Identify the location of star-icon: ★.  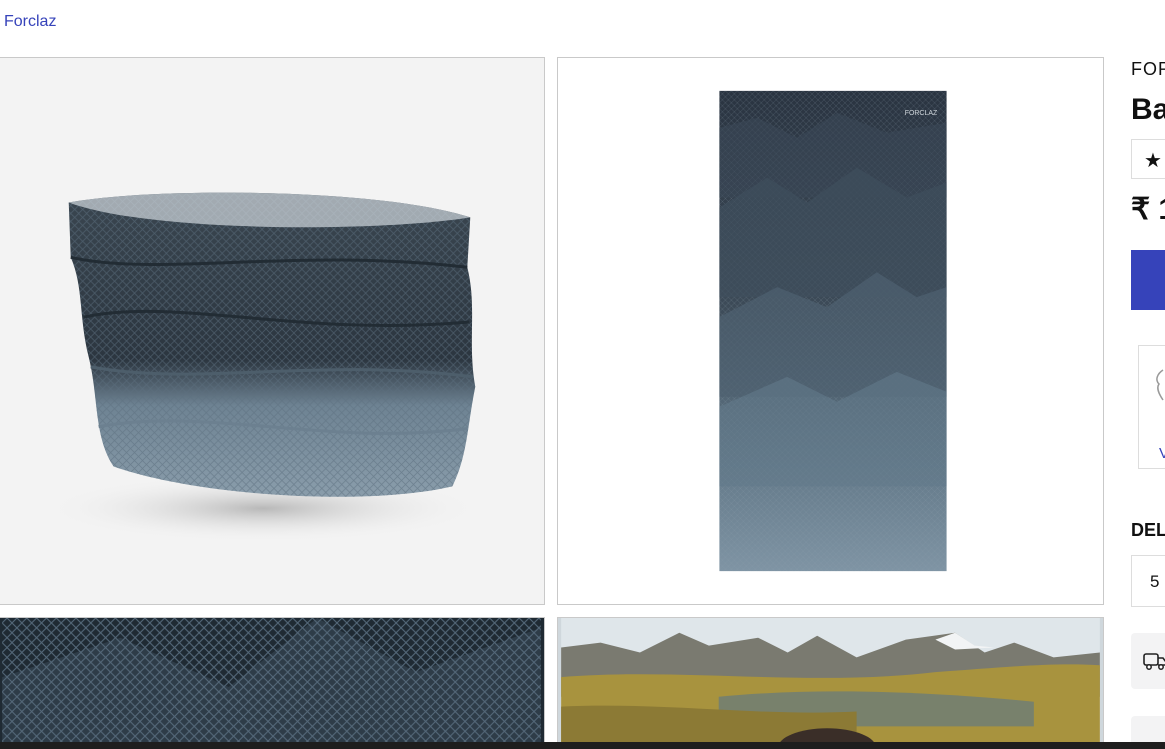
(1153, 161).